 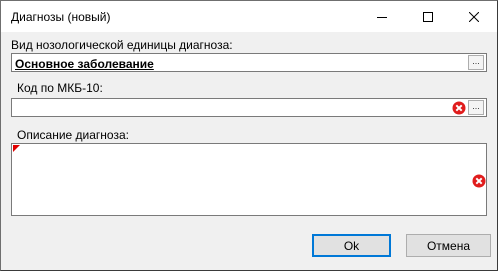 What do you see at coordinates (122, 45) in the screenshot?
I see `kind-label: Вид нозологической единицы диагноза:` at bounding box center [122, 45].